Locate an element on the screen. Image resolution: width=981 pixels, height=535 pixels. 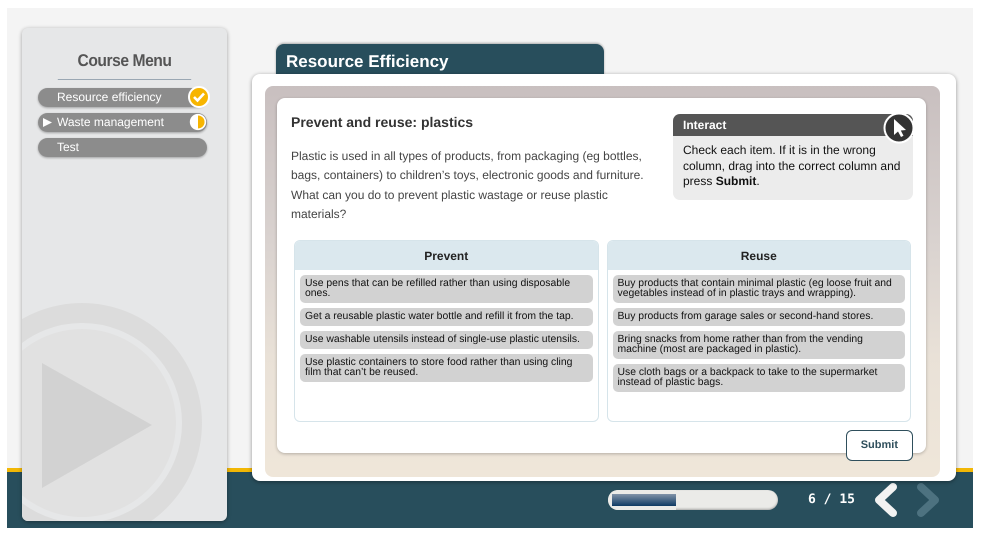
draggable-item: Get a reusable plastic water bottle and refill it from the tap. is located at coordinates (446, 317).